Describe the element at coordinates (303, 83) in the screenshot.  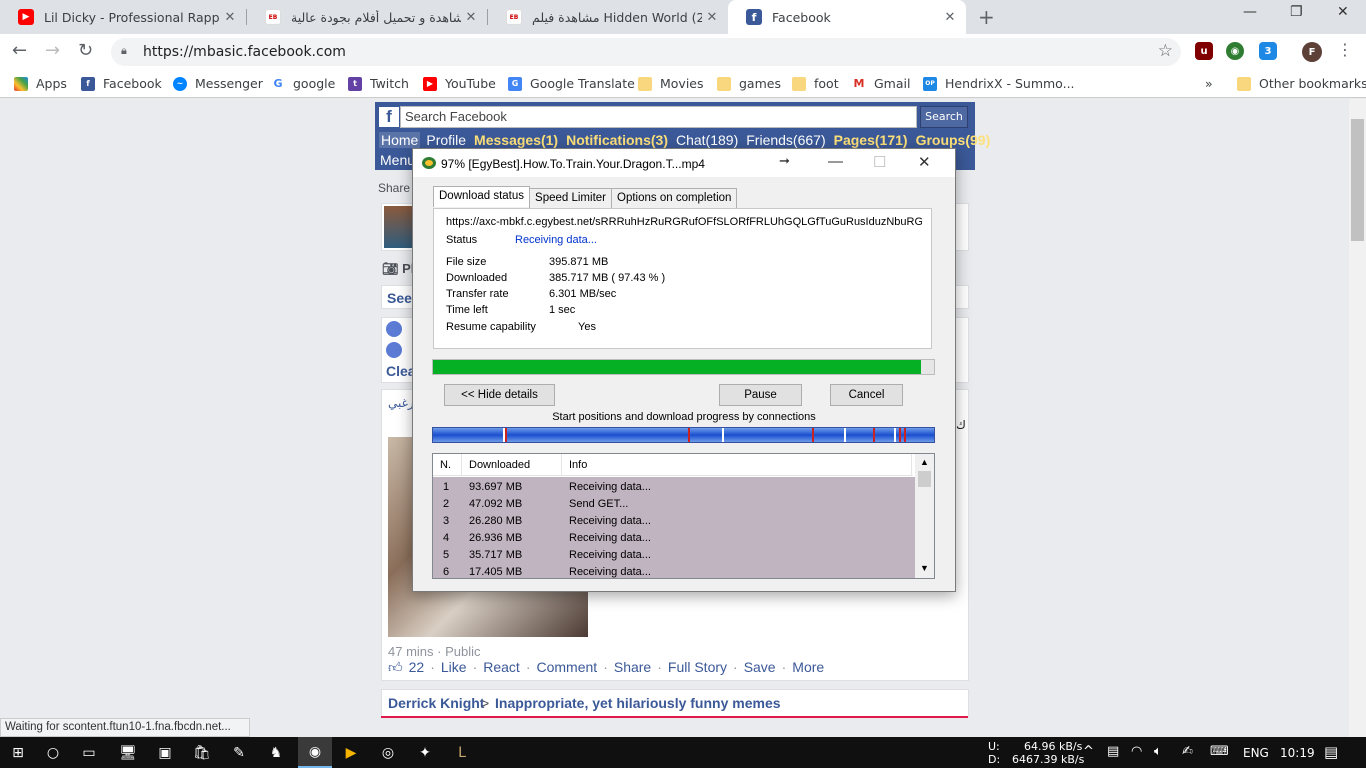
I see `bookmark-google: Ggoogle` at that location.